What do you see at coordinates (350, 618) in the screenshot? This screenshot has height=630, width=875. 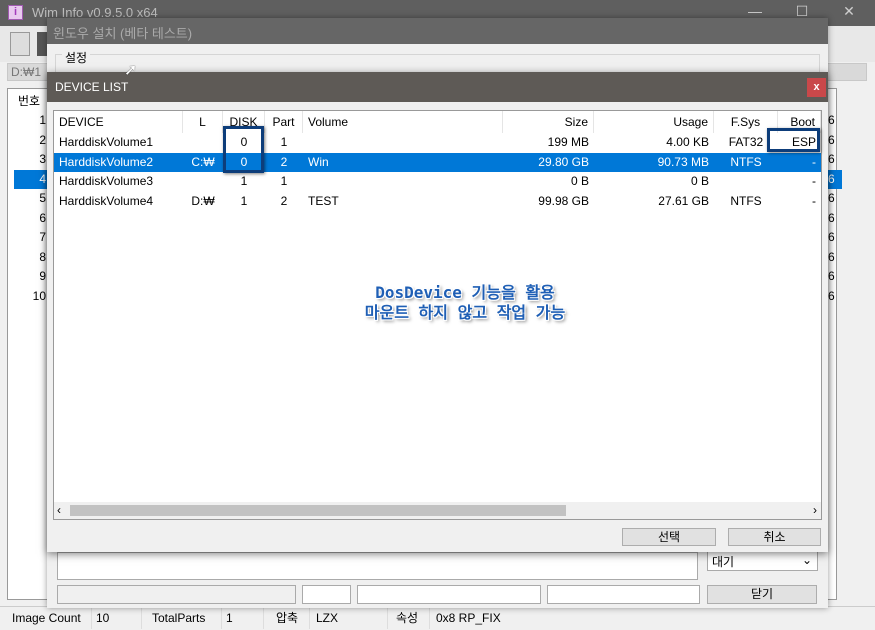 I see `compression-value: LZX` at bounding box center [350, 618].